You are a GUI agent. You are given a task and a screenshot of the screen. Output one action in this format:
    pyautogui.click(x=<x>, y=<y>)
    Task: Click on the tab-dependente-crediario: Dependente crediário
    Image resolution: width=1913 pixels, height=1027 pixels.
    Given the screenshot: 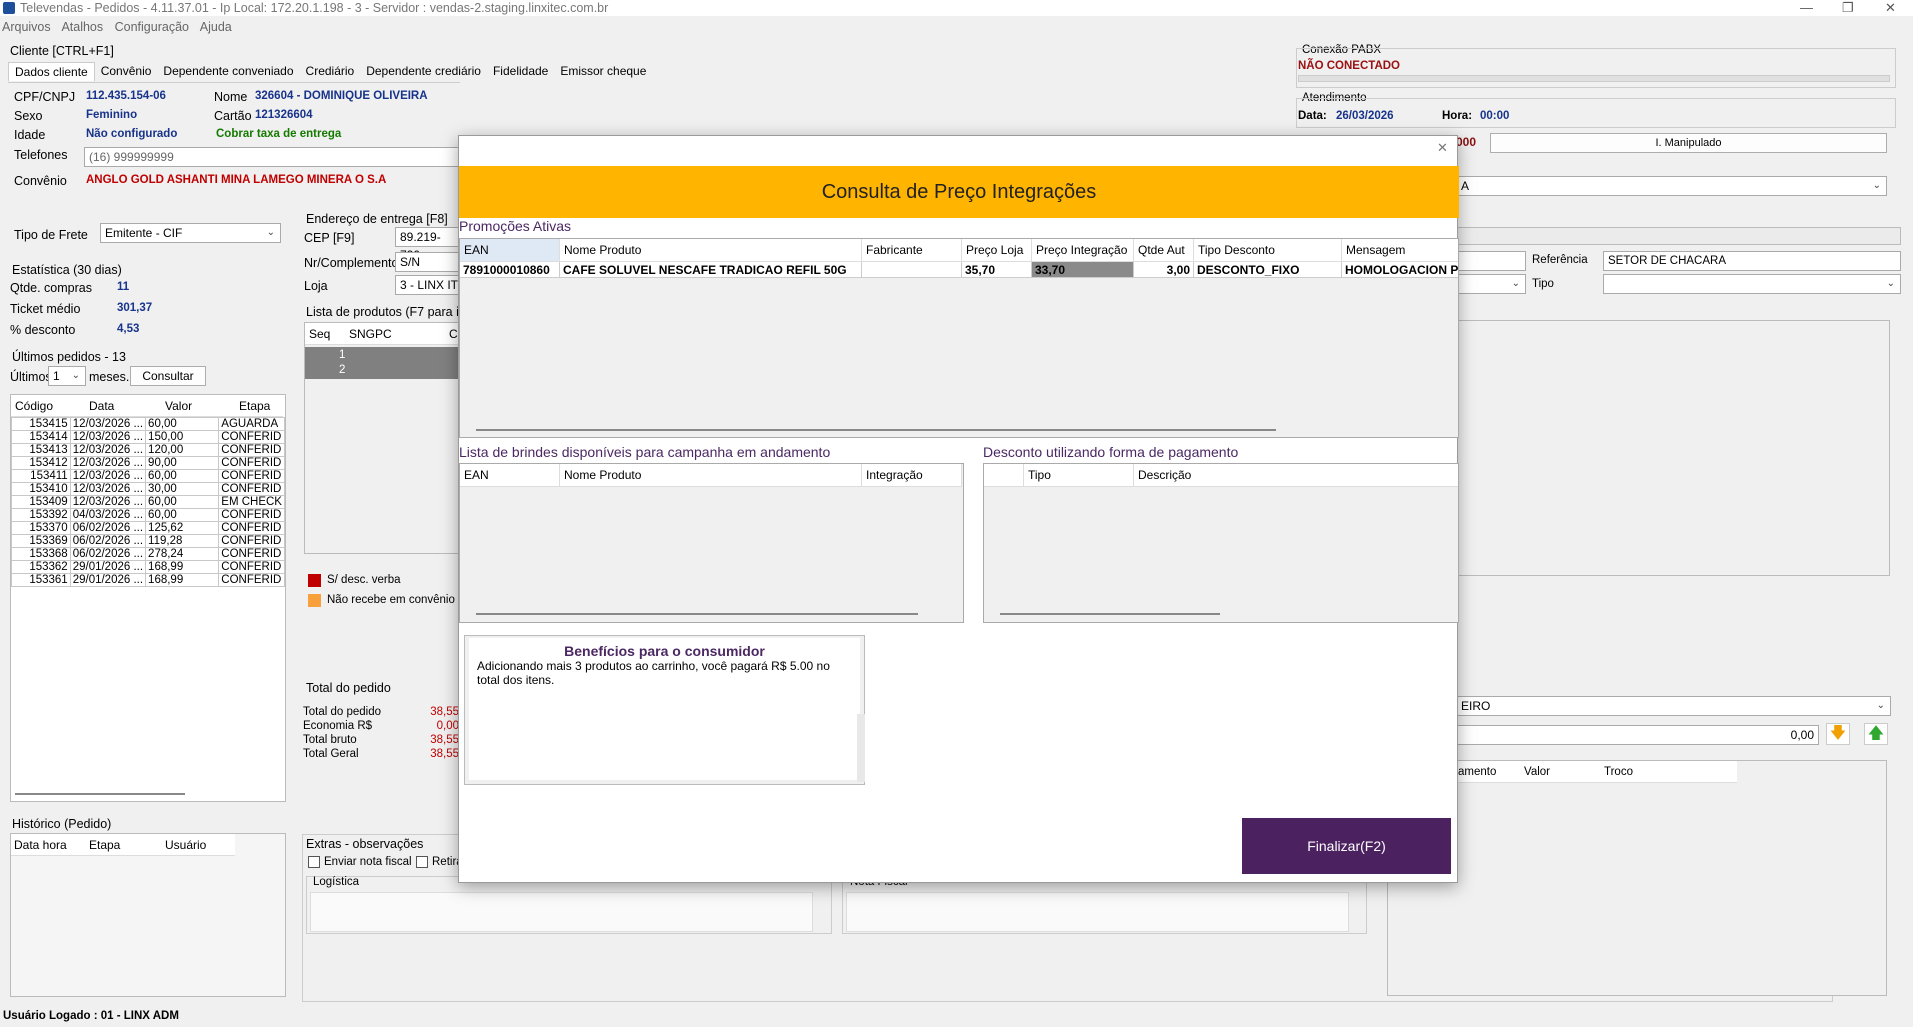 What is the action you would take?
    pyautogui.click(x=423, y=71)
    